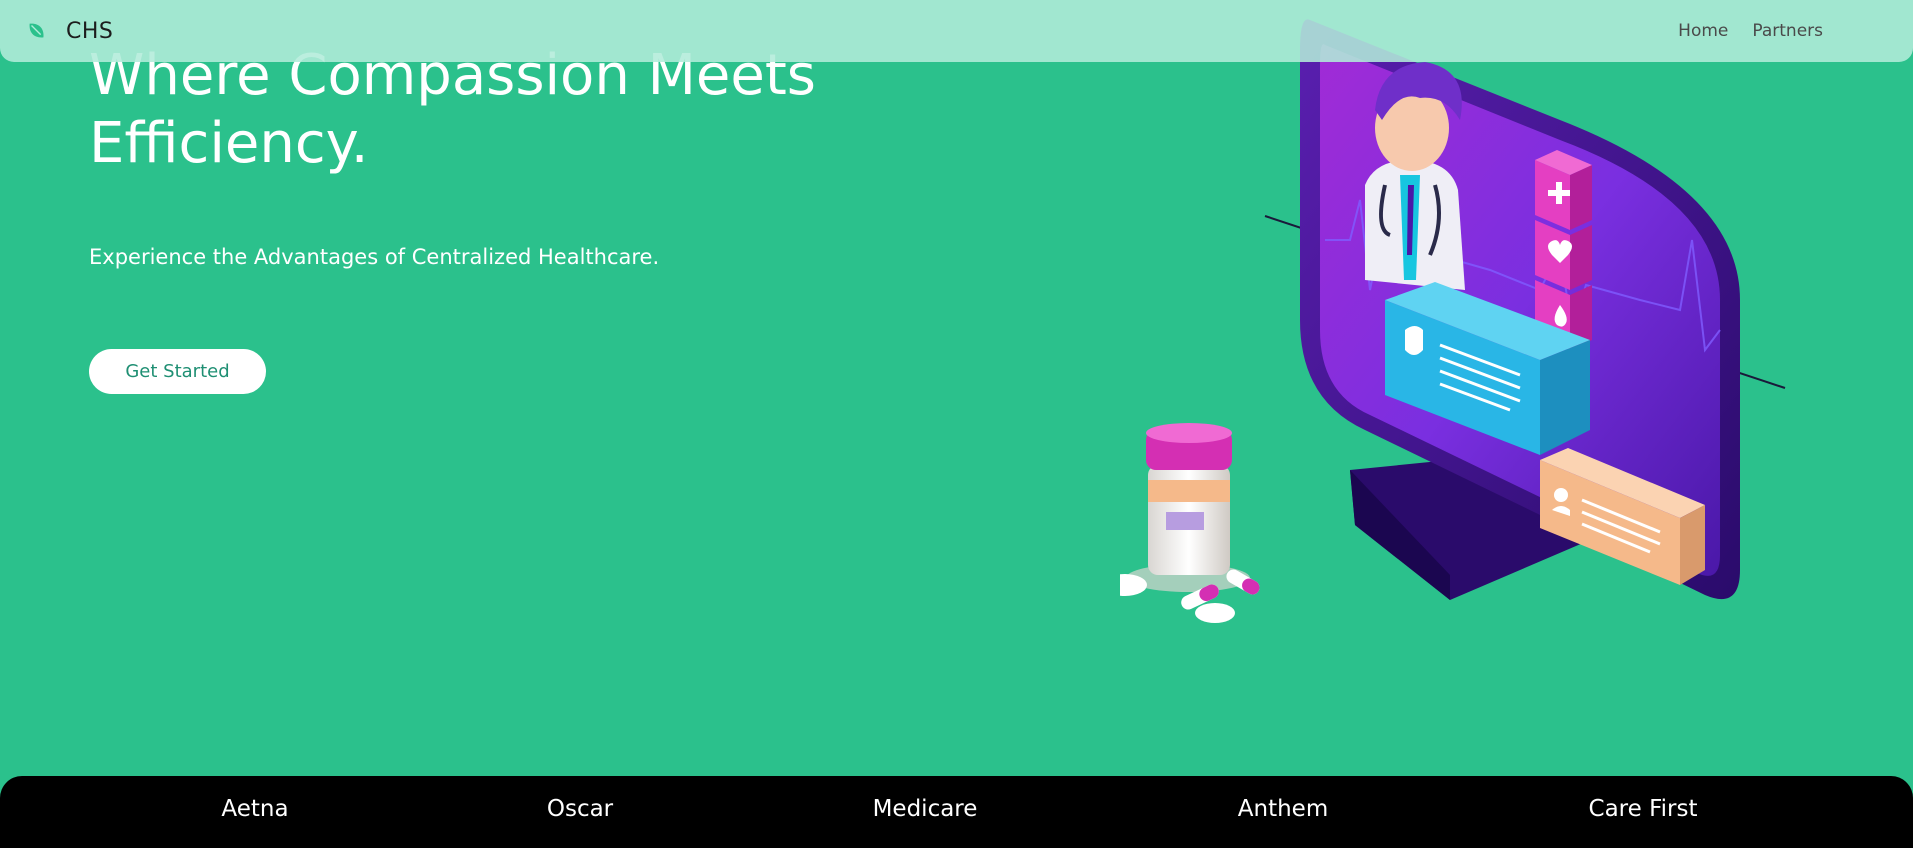 The image size is (1913, 848). I want to click on partner-oscar: Oscar, so click(580, 809).